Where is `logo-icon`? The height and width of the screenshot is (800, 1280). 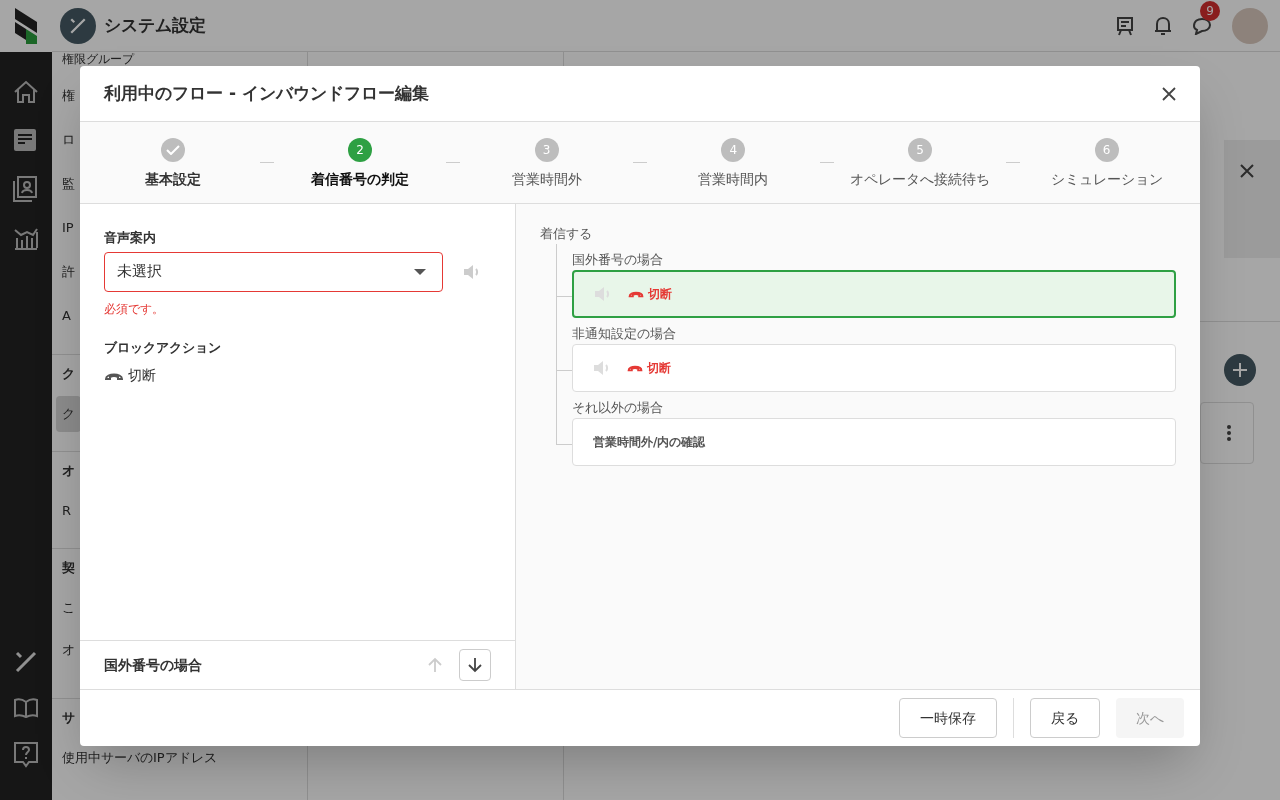 logo-icon is located at coordinates (26, 26).